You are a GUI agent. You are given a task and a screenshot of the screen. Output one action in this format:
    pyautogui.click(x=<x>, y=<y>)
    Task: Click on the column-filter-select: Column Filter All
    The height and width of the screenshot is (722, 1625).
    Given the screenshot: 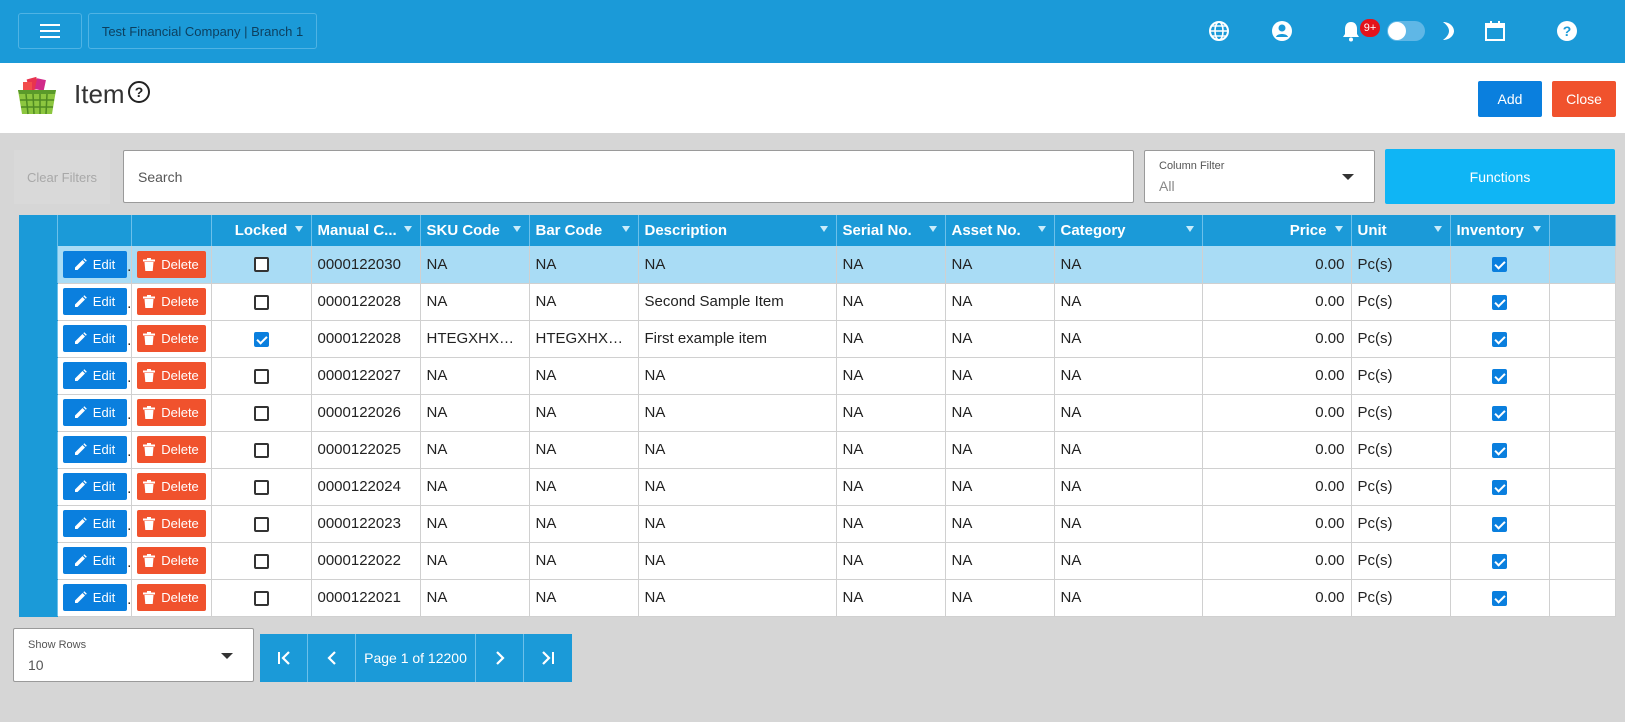 What is the action you would take?
    pyautogui.click(x=1259, y=176)
    